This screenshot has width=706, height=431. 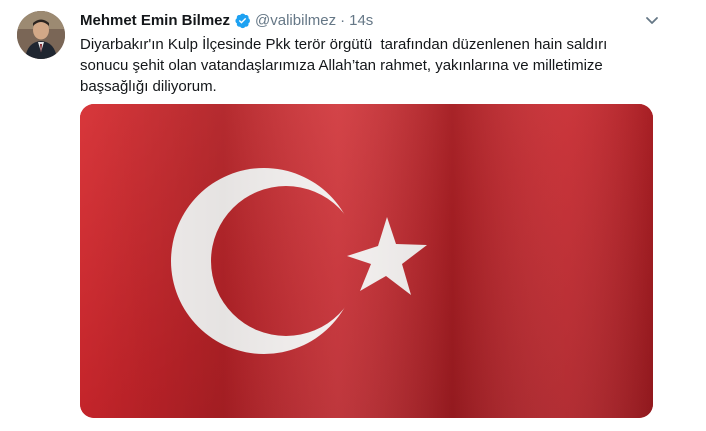 I want to click on tweet-header: Mehmet Emin Bilmez @valibilmez · 14s, so click(x=226, y=20).